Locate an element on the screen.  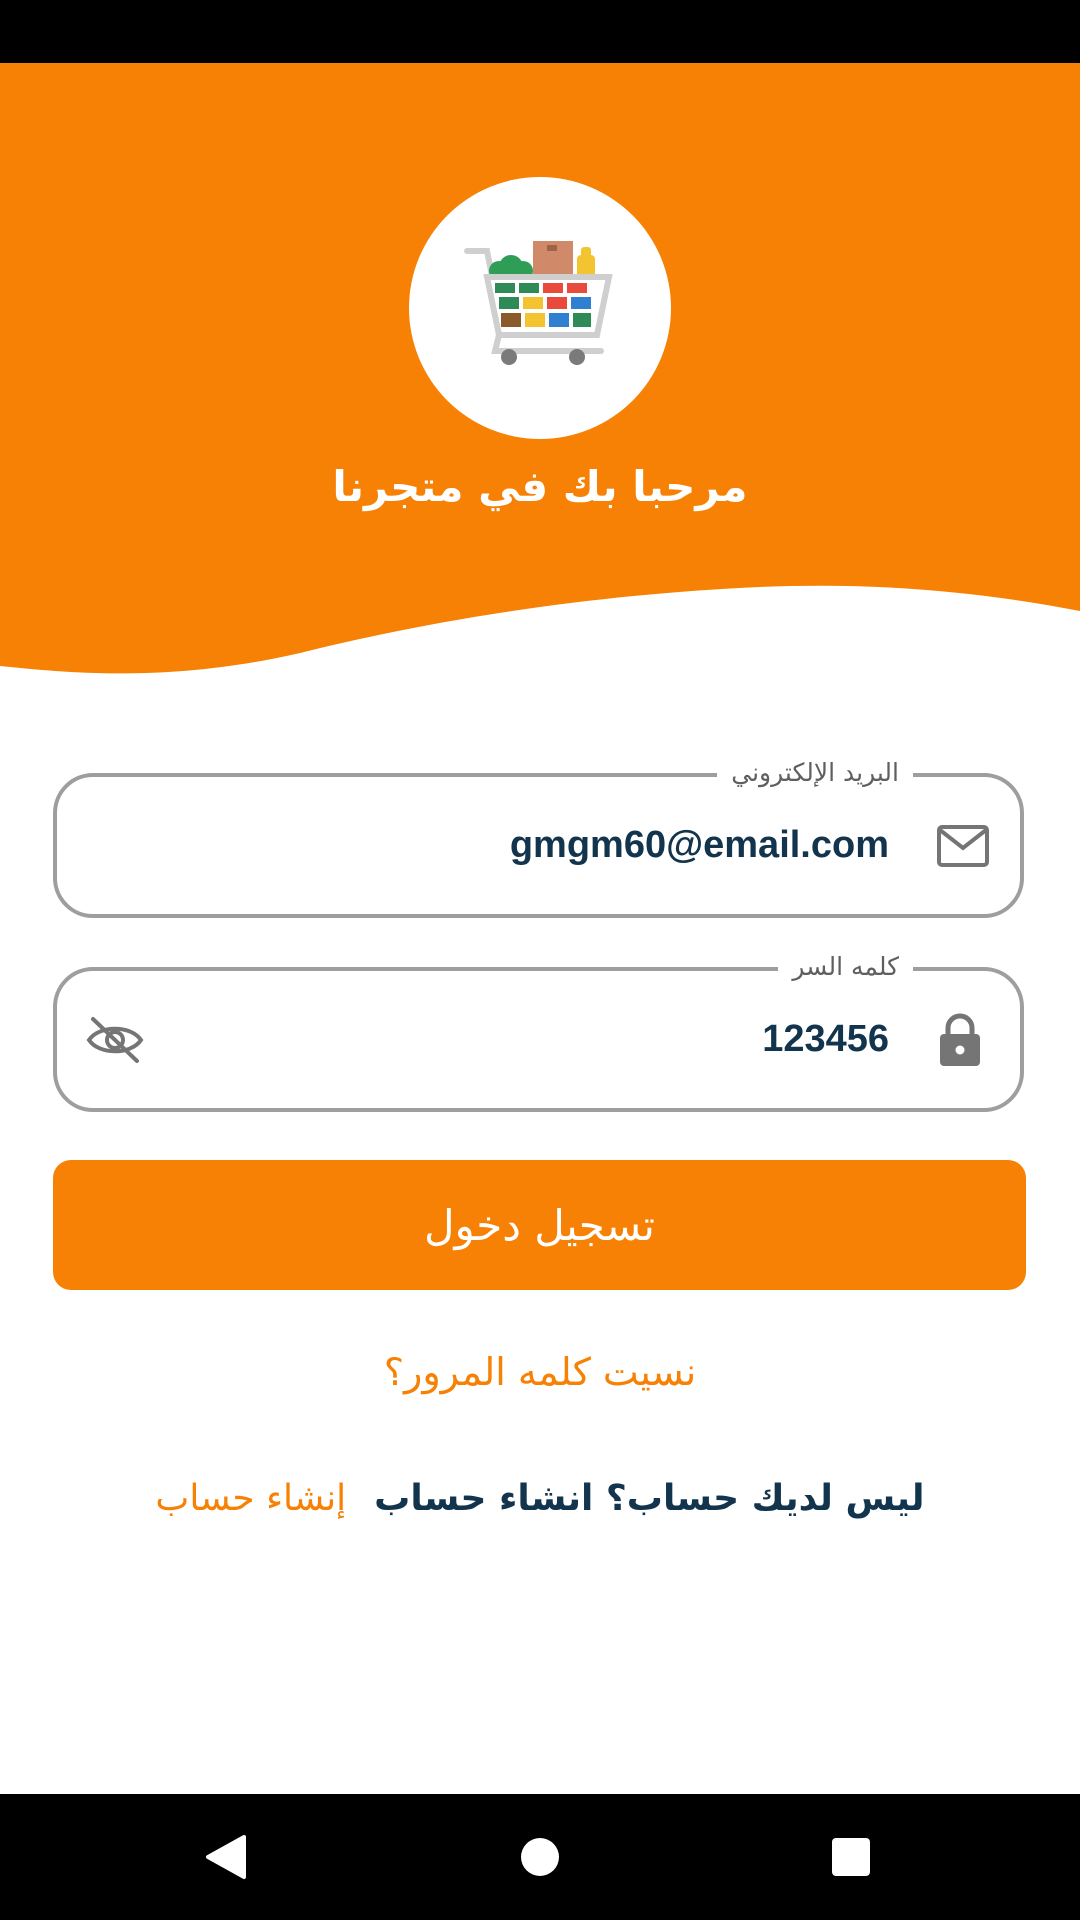
password-input: 123456 is located at coordinates (539, 1039).